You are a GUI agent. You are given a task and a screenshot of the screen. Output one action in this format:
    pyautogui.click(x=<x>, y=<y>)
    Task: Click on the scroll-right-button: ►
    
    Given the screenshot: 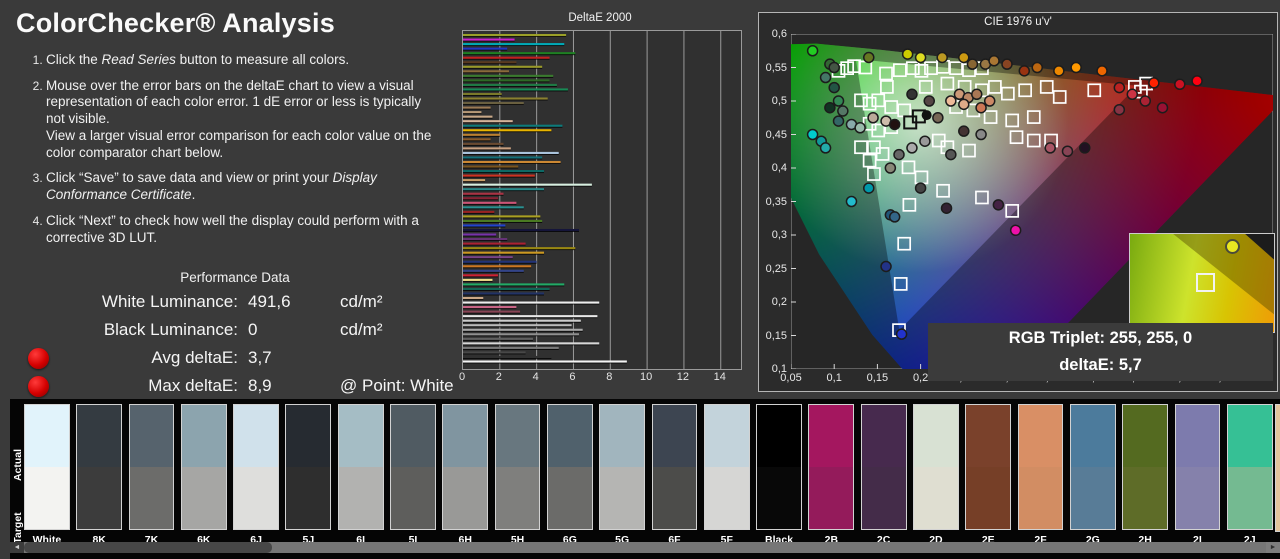 What is the action you would take?
    pyautogui.click(x=1273, y=547)
    